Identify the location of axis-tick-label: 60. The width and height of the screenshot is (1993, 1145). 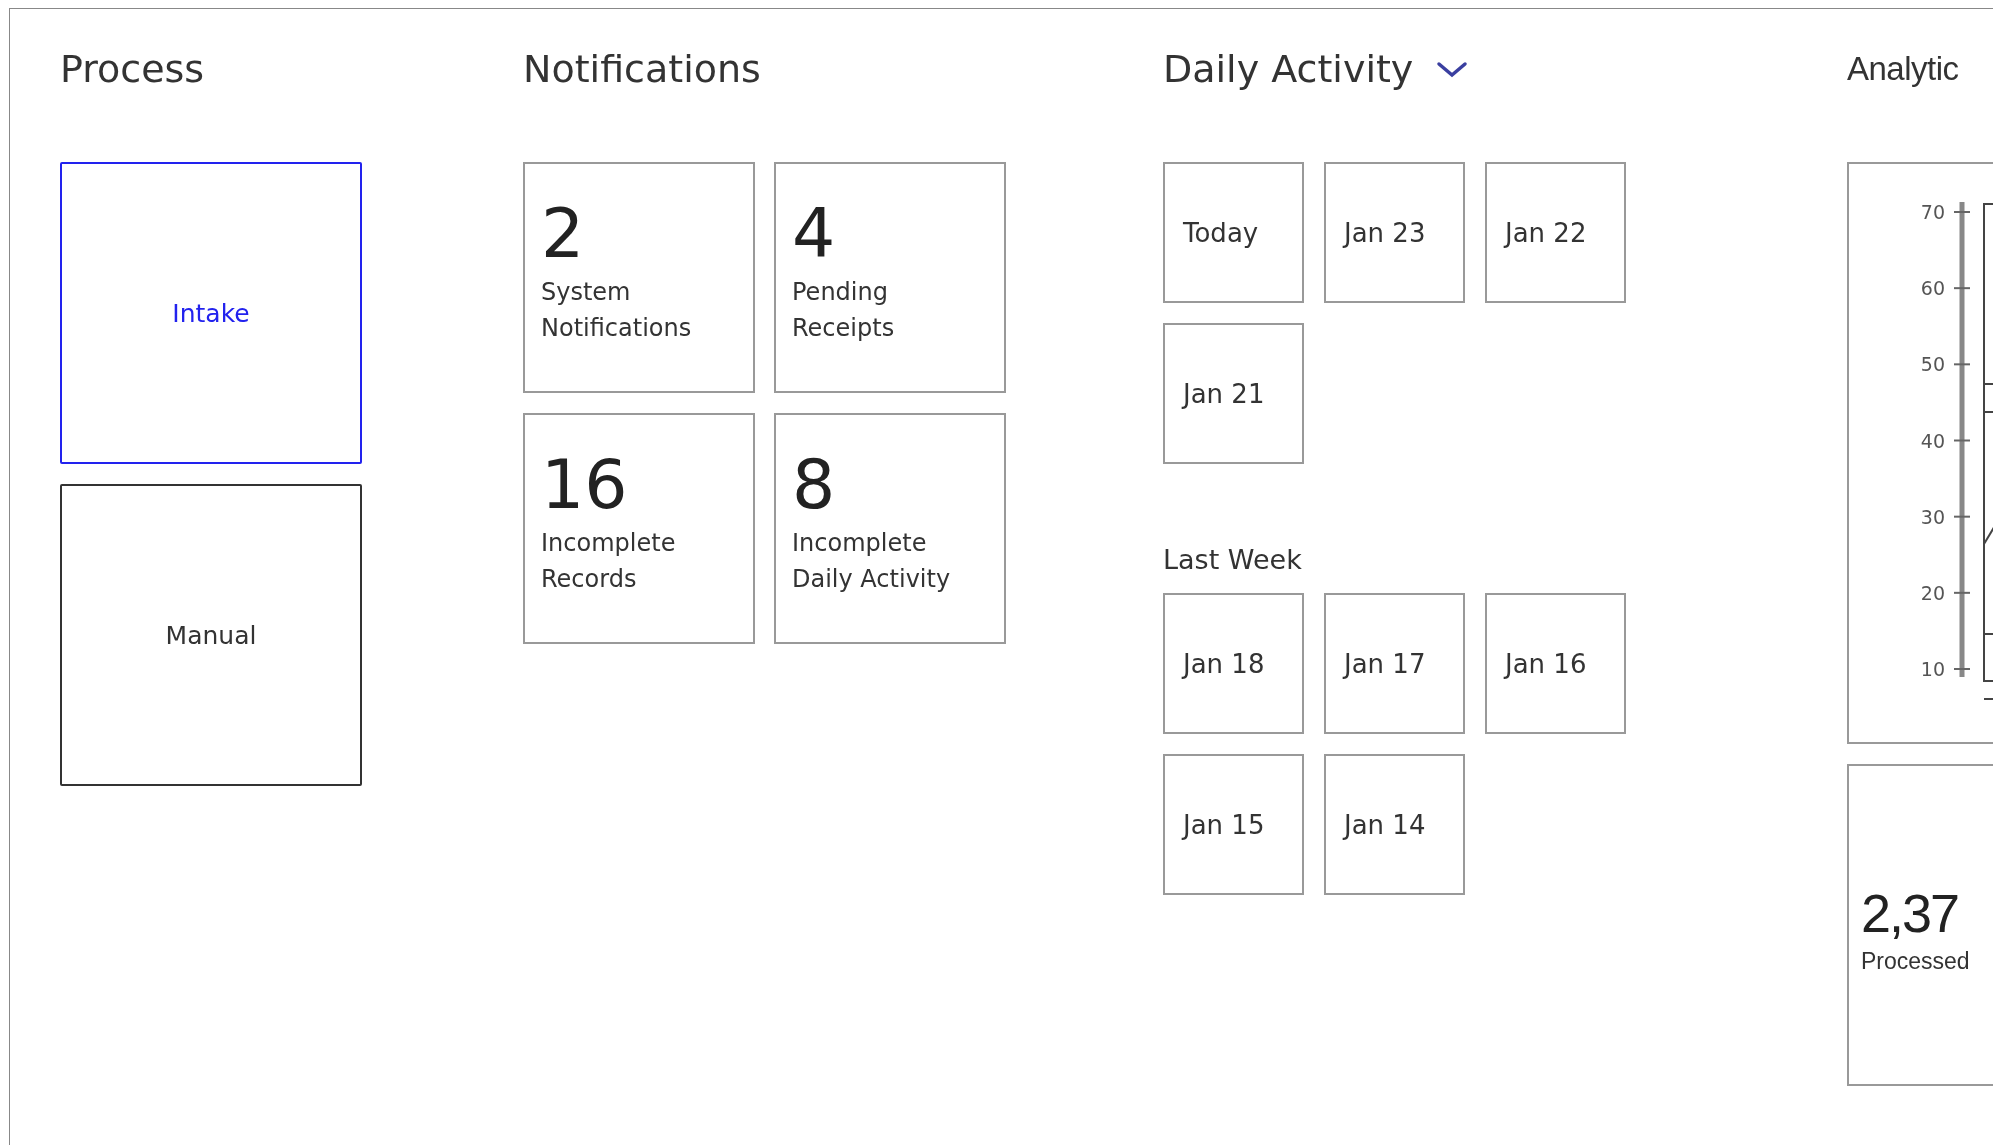
(1932, 288).